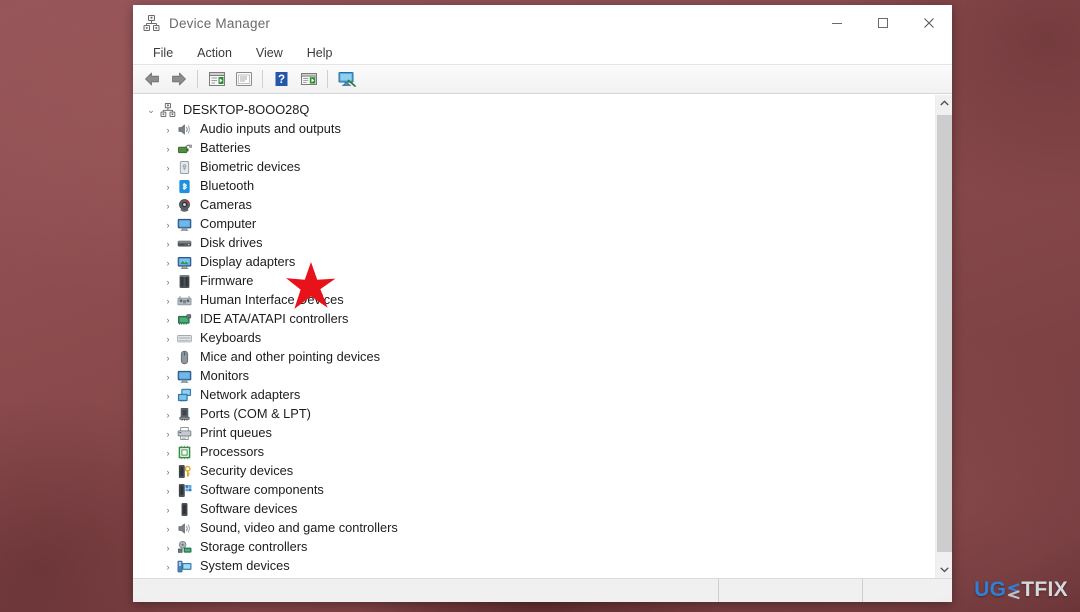 The image size is (1080, 612). Describe the element at coordinates (542, 23) in the screenshot. I see `title-bar: Device Manager` at that location.